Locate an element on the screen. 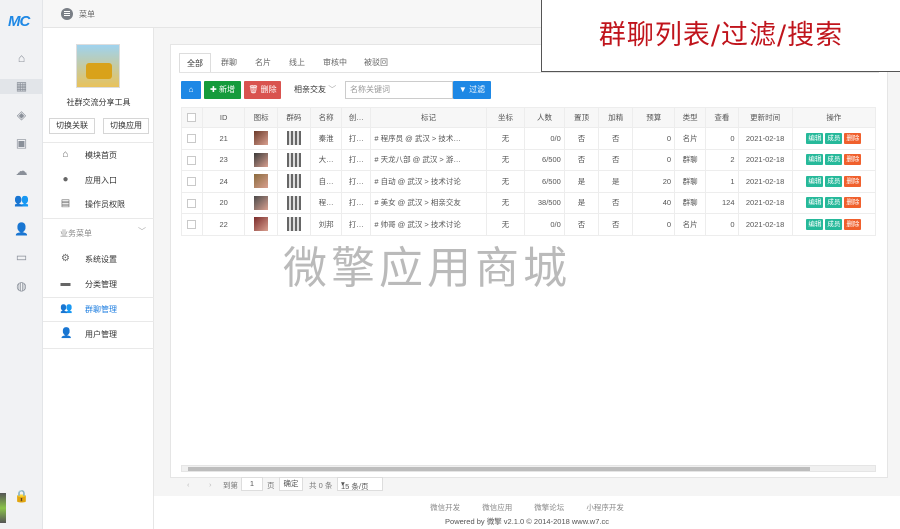  prev-page-icon: ‹ is located at coordinates (188, 484).